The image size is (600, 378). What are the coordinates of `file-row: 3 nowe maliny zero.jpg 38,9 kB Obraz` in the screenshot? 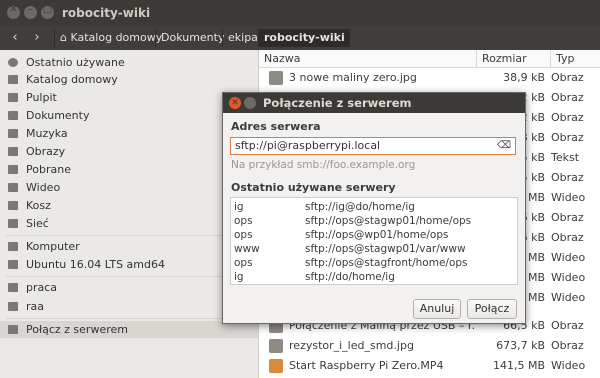 It's located at (429, 78).